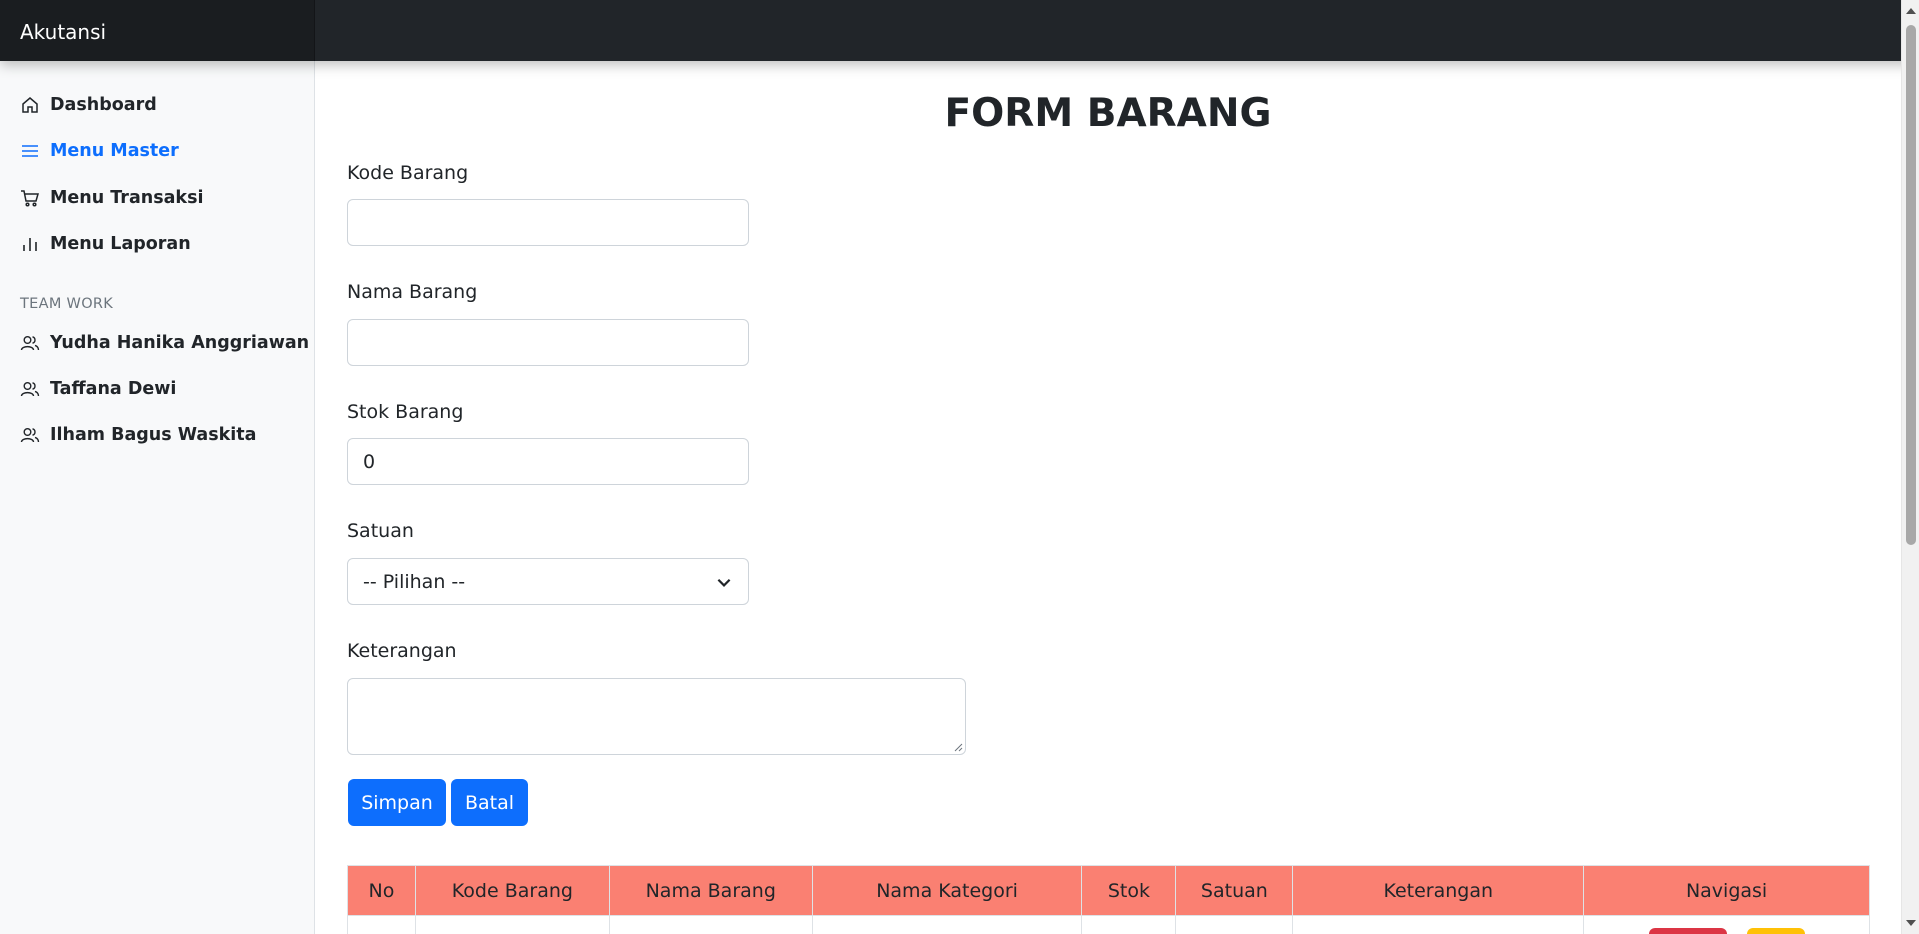 The image size is (1919, 934). I want to click on keterangan-textarea, so click(656, 716).